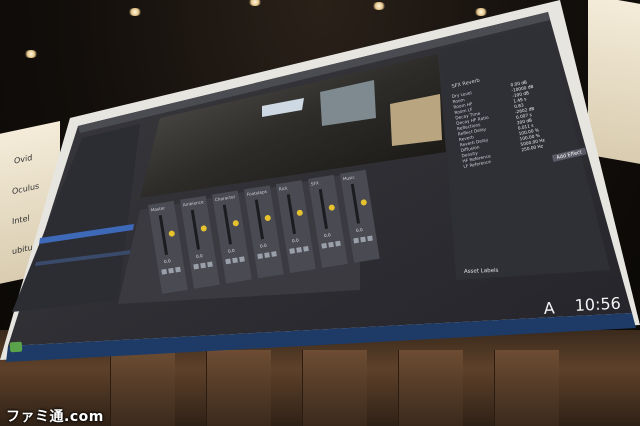  I want to click on taskbar-clock: 10:56, so click(597, 304).